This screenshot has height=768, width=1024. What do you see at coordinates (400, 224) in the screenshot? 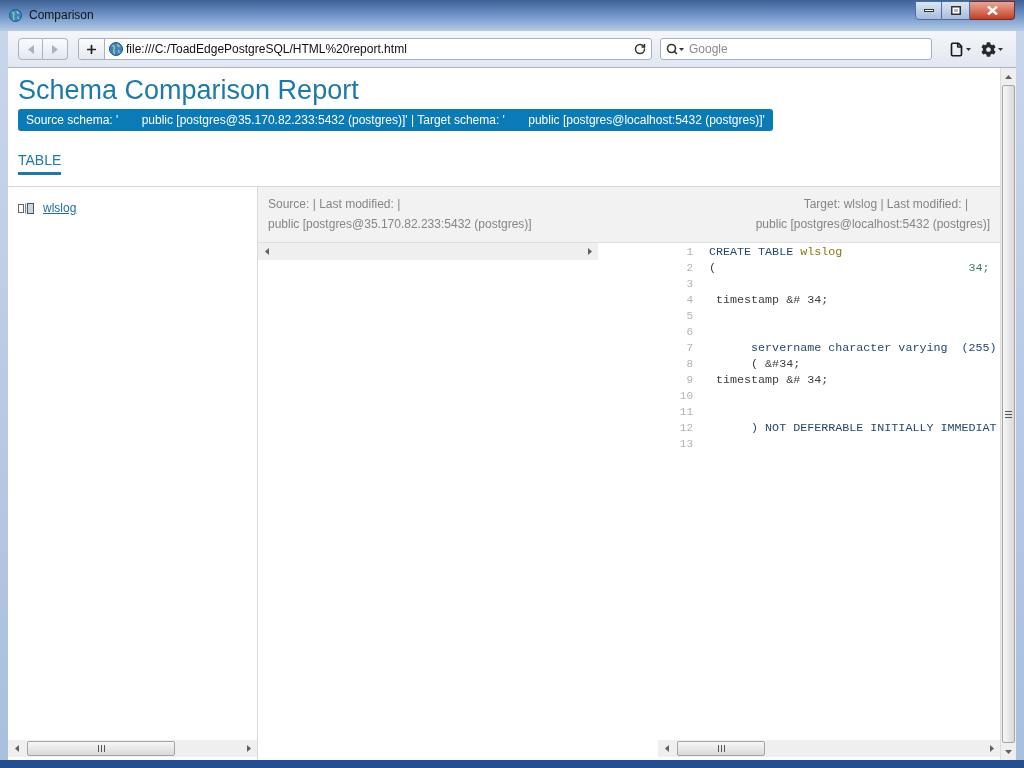
I see `source-info: public [postgres@35.170.82.233:5432 (postgres)]` at bounding box center [400, 224].